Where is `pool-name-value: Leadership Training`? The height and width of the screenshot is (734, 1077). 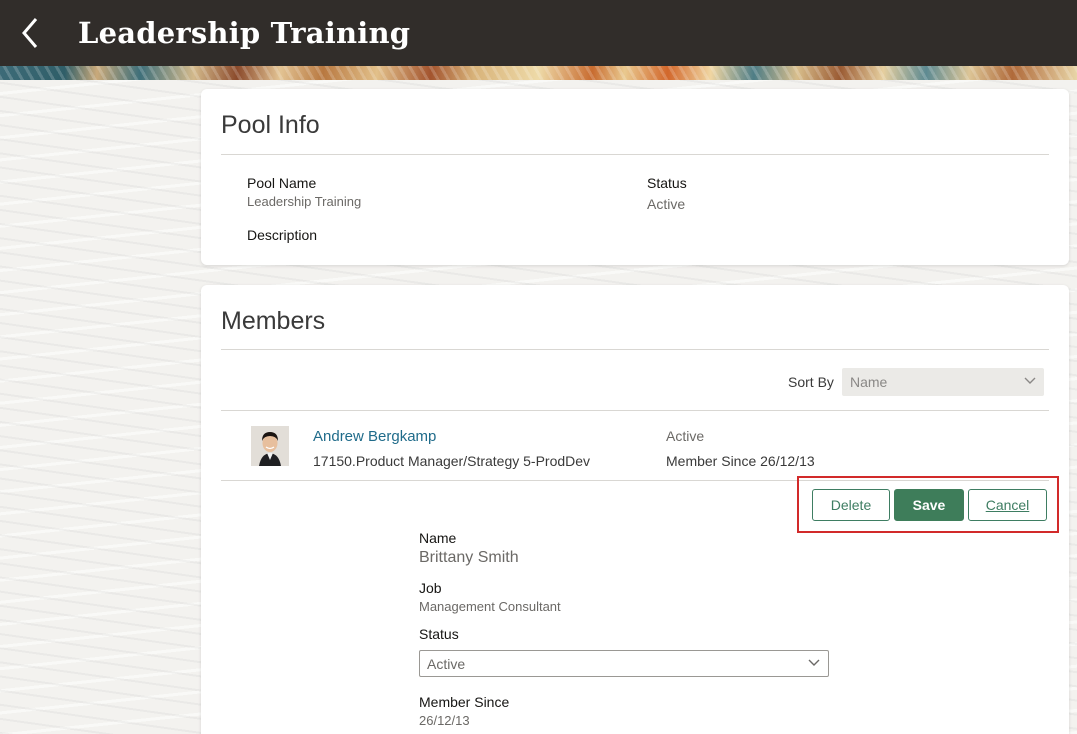
pool-name-value: Leadership Training is located at coordinates (304, 201).